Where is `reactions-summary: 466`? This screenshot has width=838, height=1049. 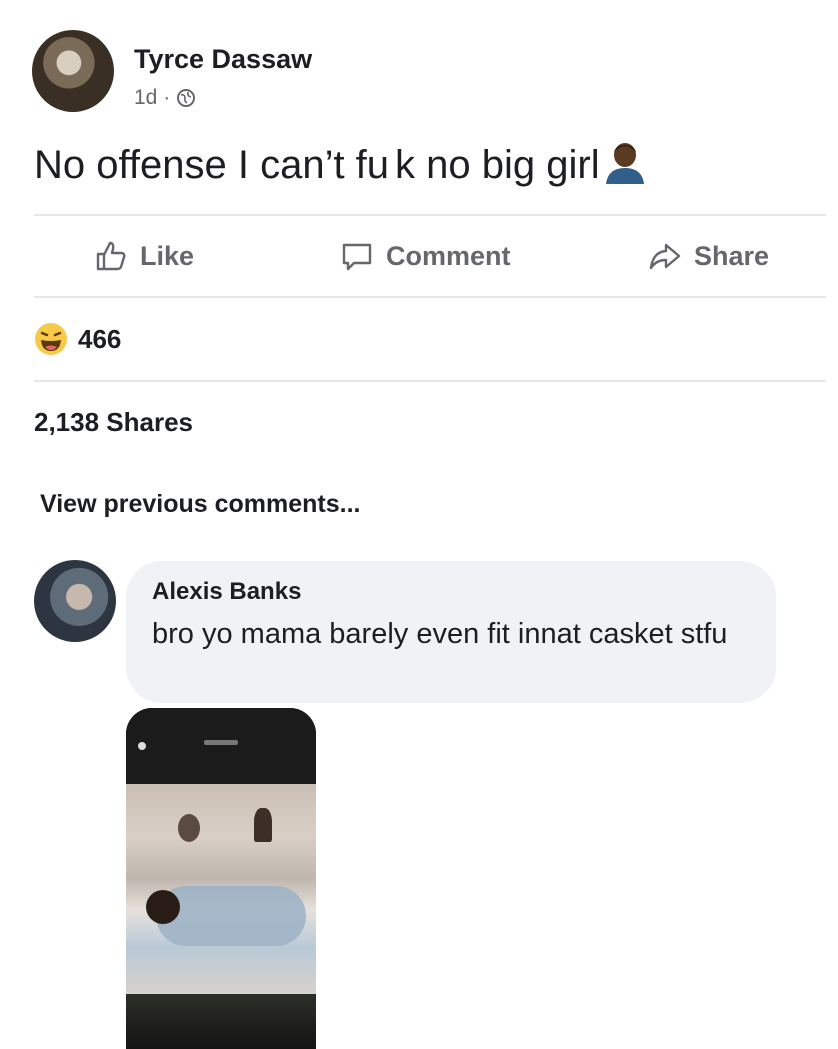
reactions-summary: 466 is located at coordinates (77, 339).